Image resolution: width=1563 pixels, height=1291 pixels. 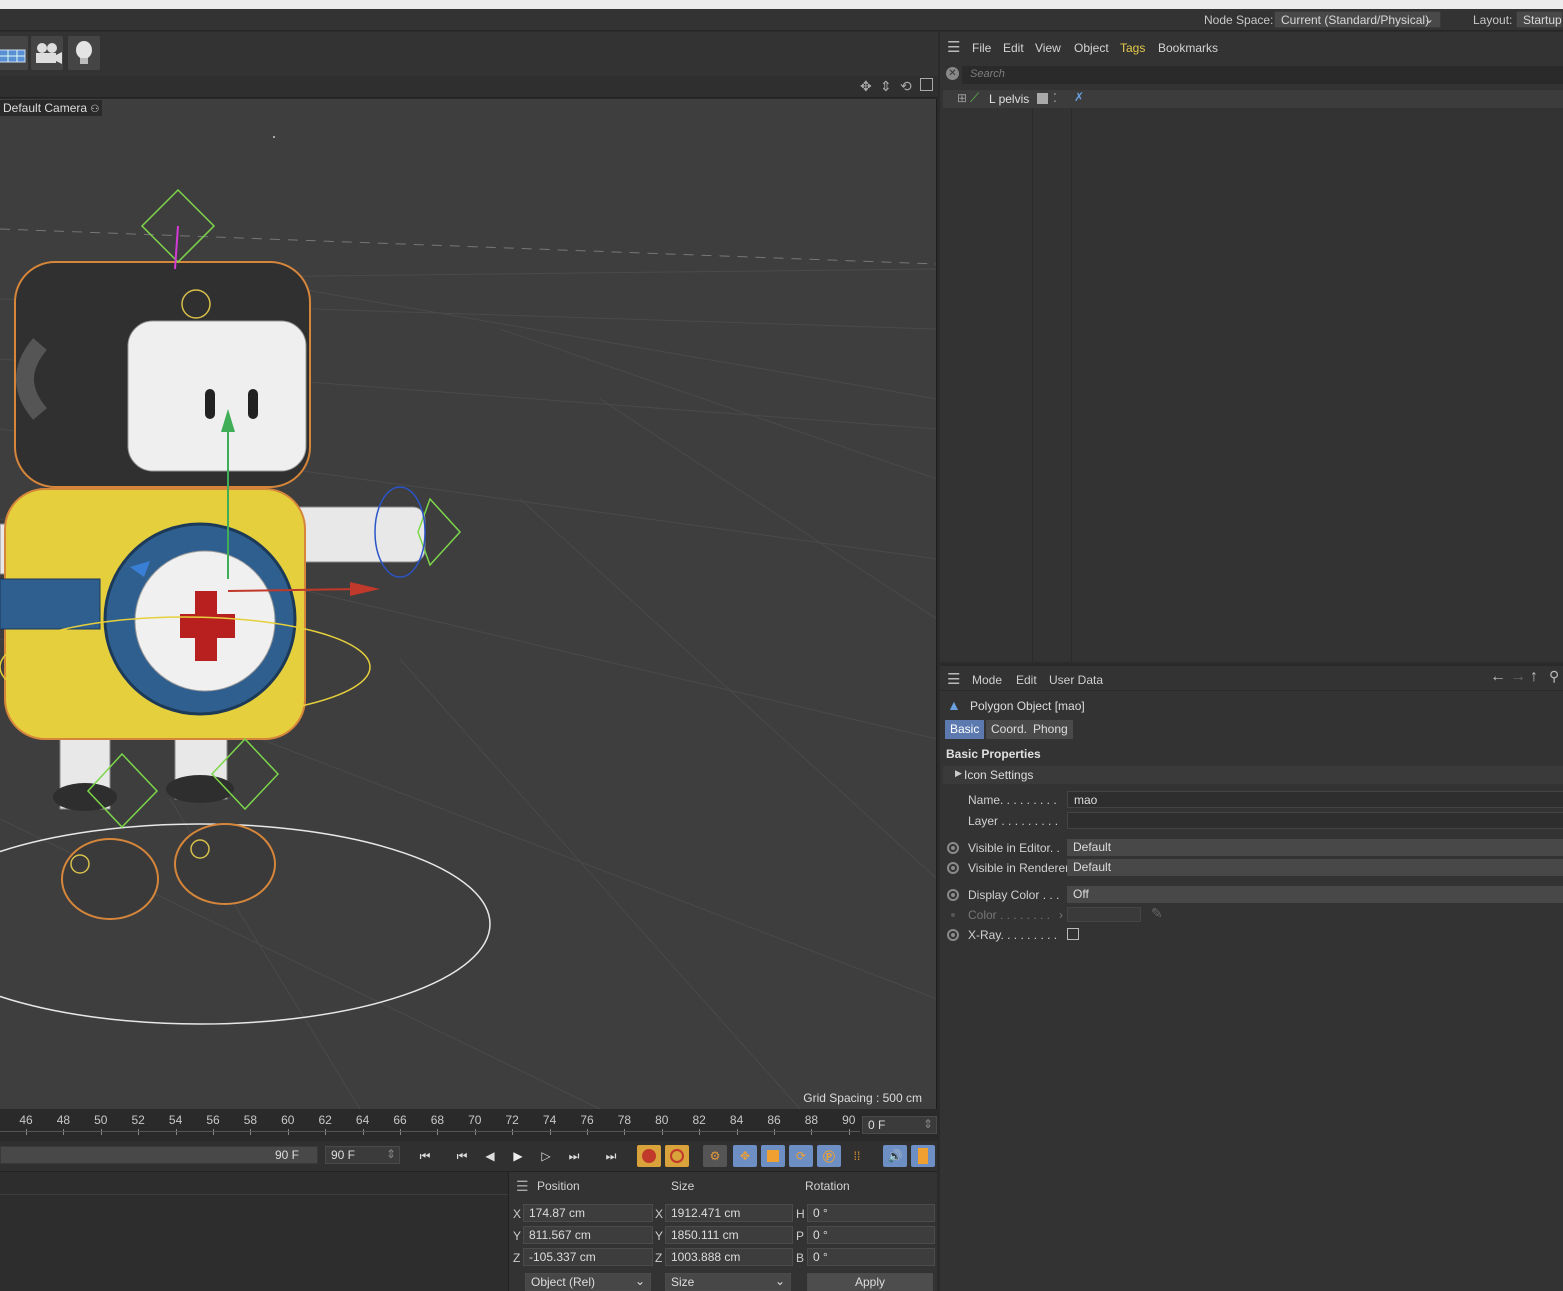 I want to click on key-rotation-button: ⟳, so click(x=801, y=1156).